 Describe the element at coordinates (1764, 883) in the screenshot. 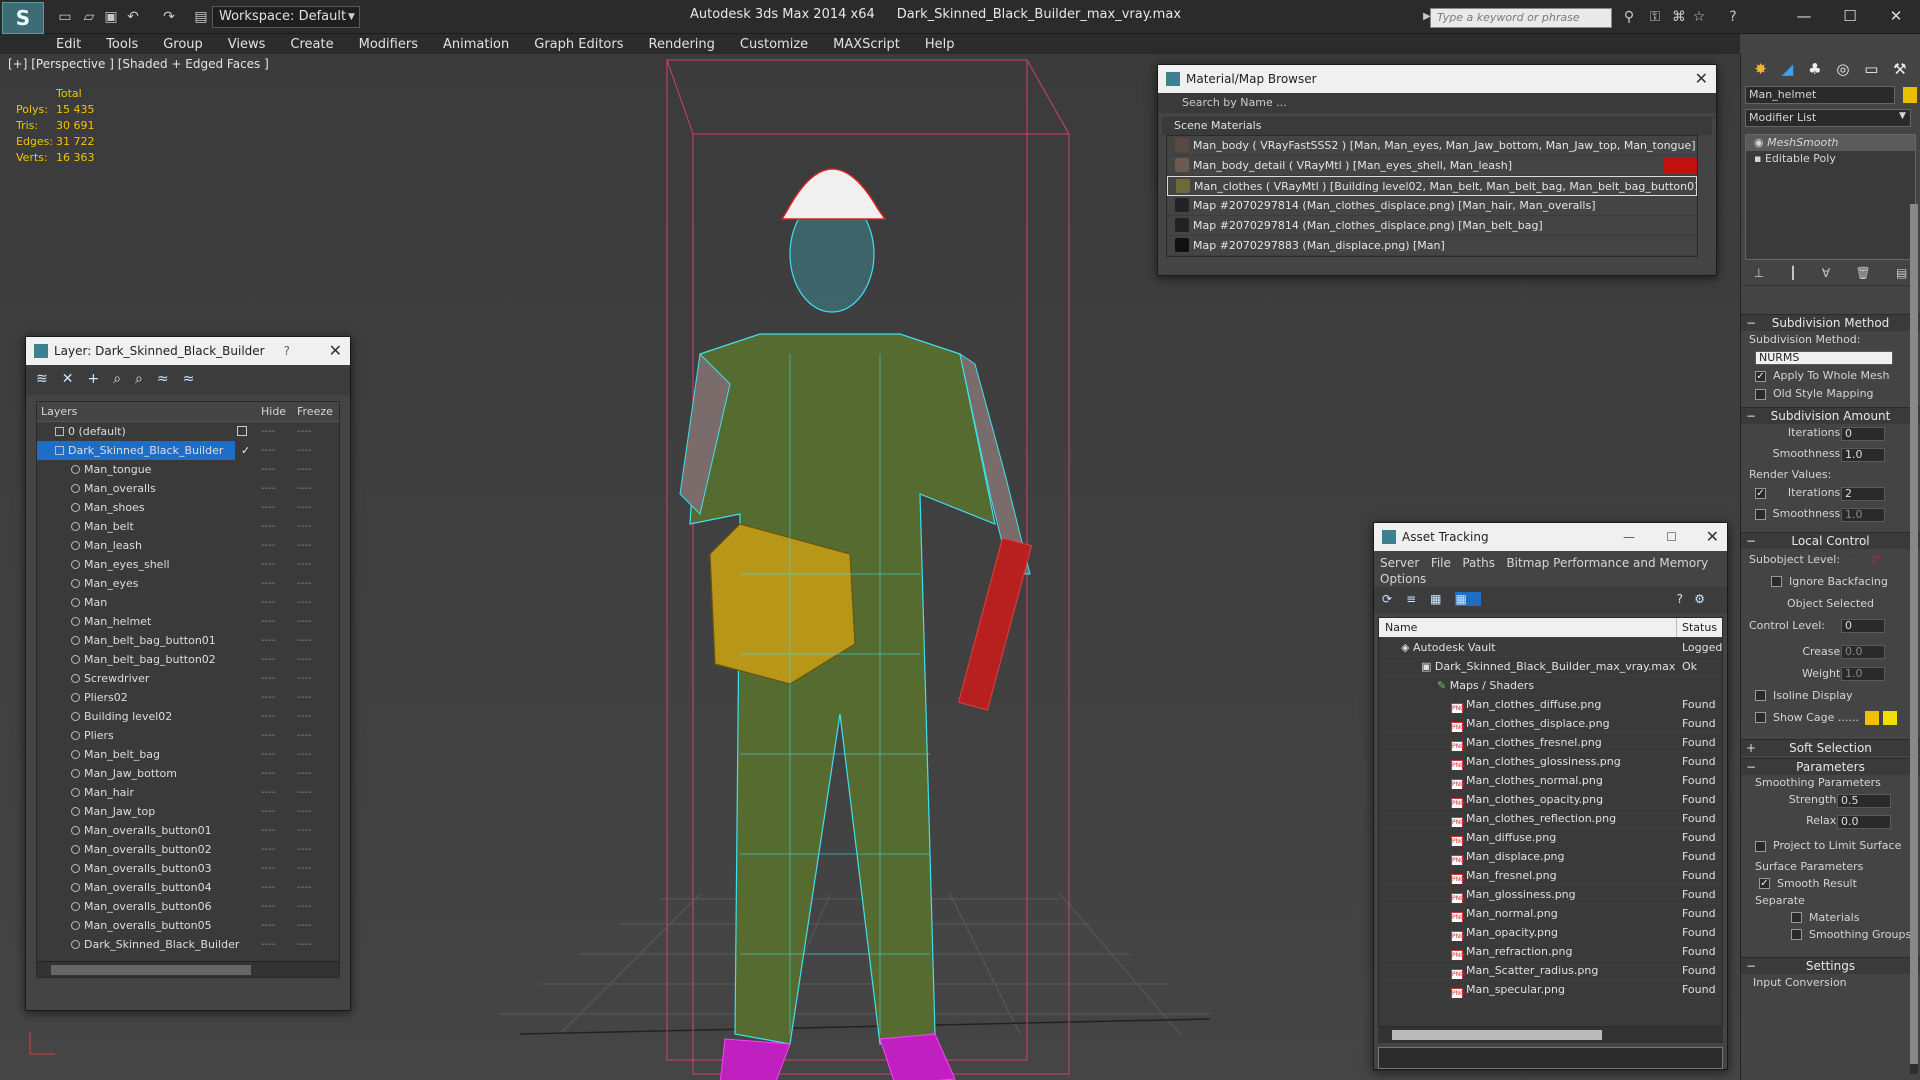

I see `smooth-result-checkbox: ✓` at that location.